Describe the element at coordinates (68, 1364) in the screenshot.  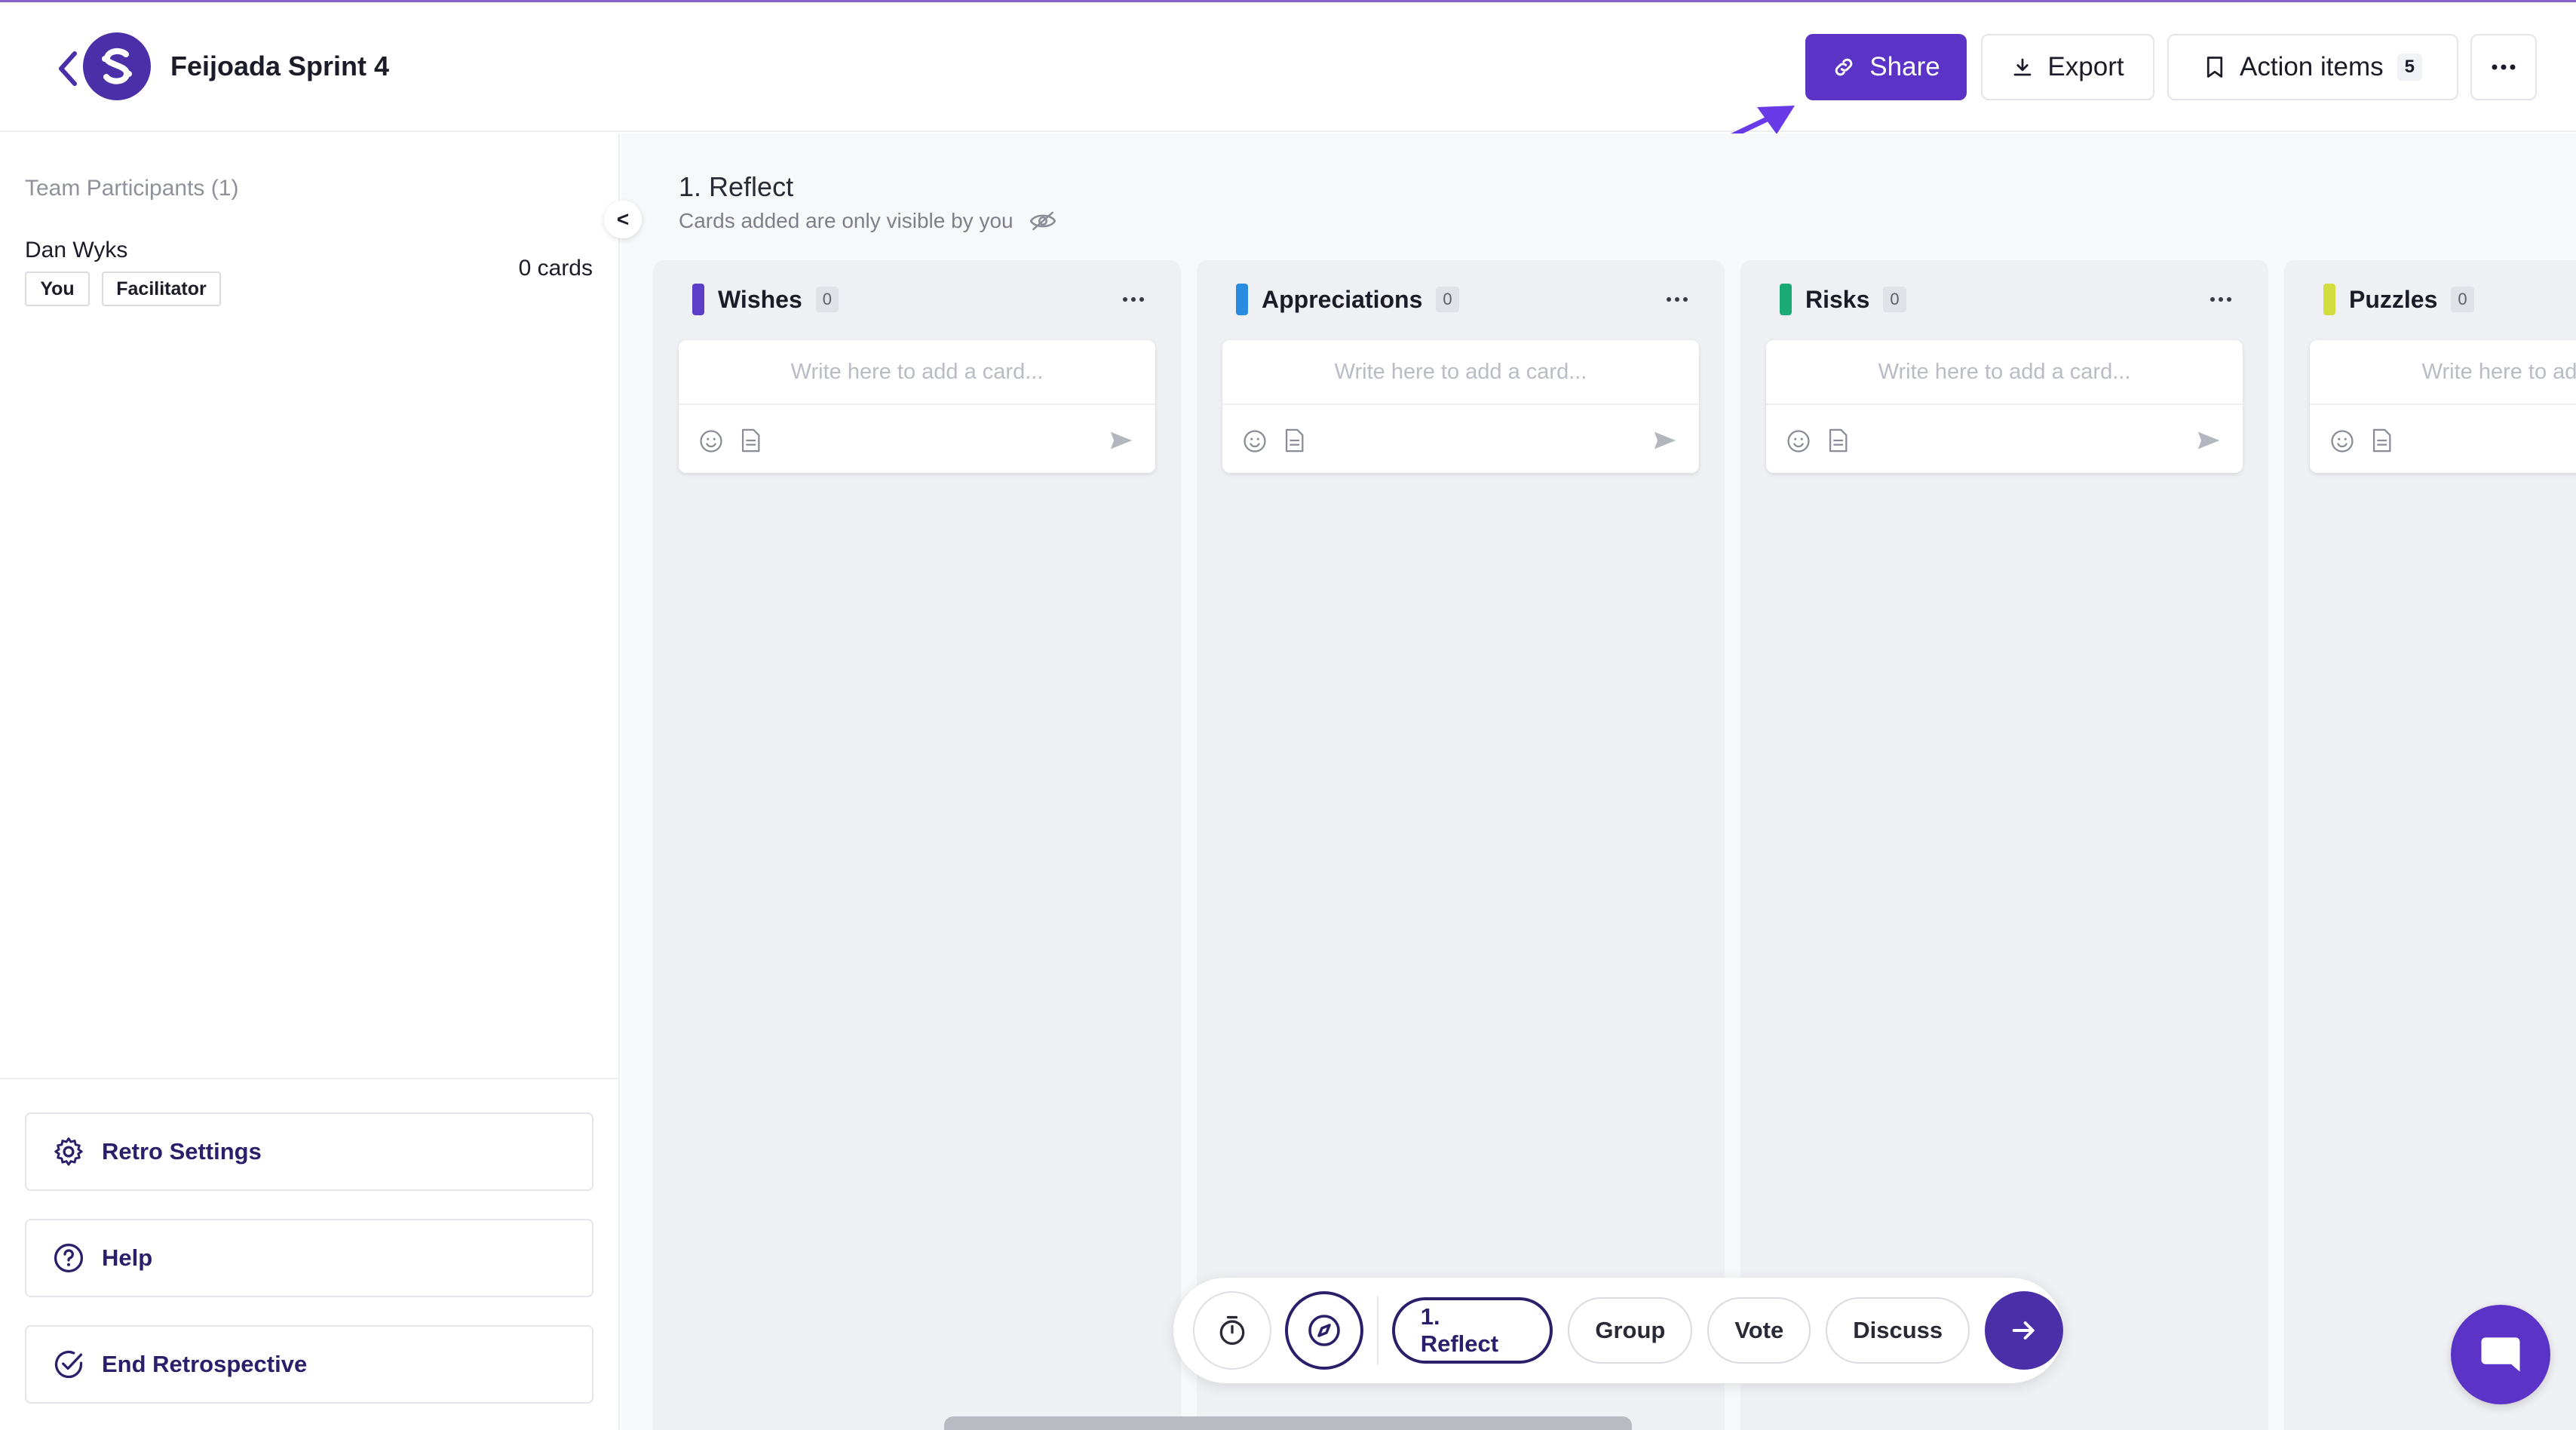
I see `check-circle-icon` at that location.